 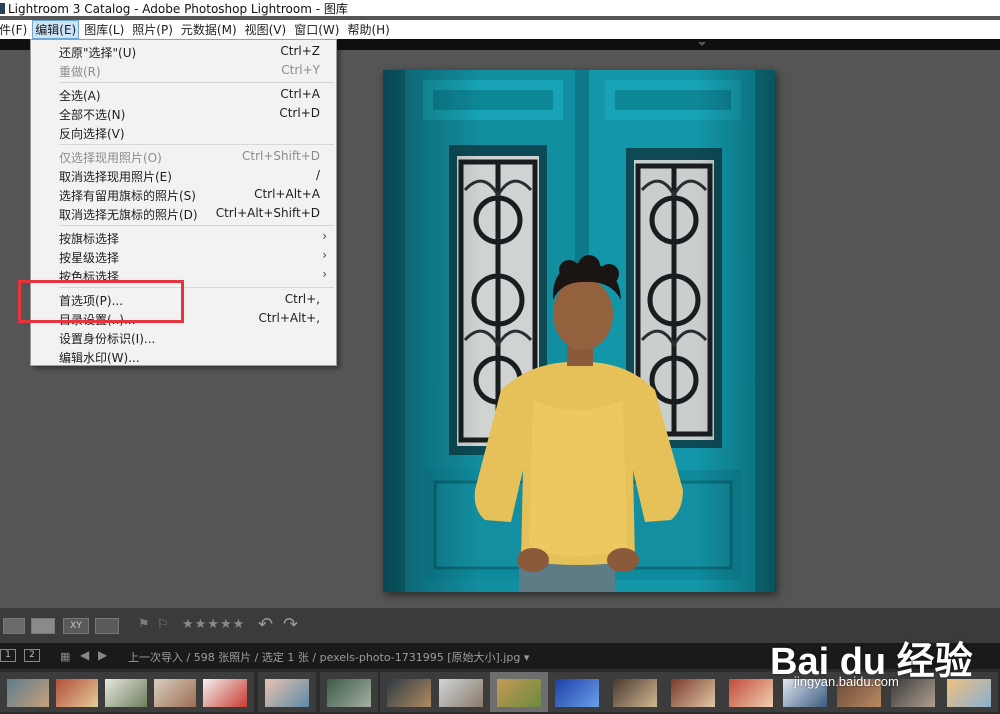 I want to click on menu-view: 视图(V), so click(x=266, y=29).